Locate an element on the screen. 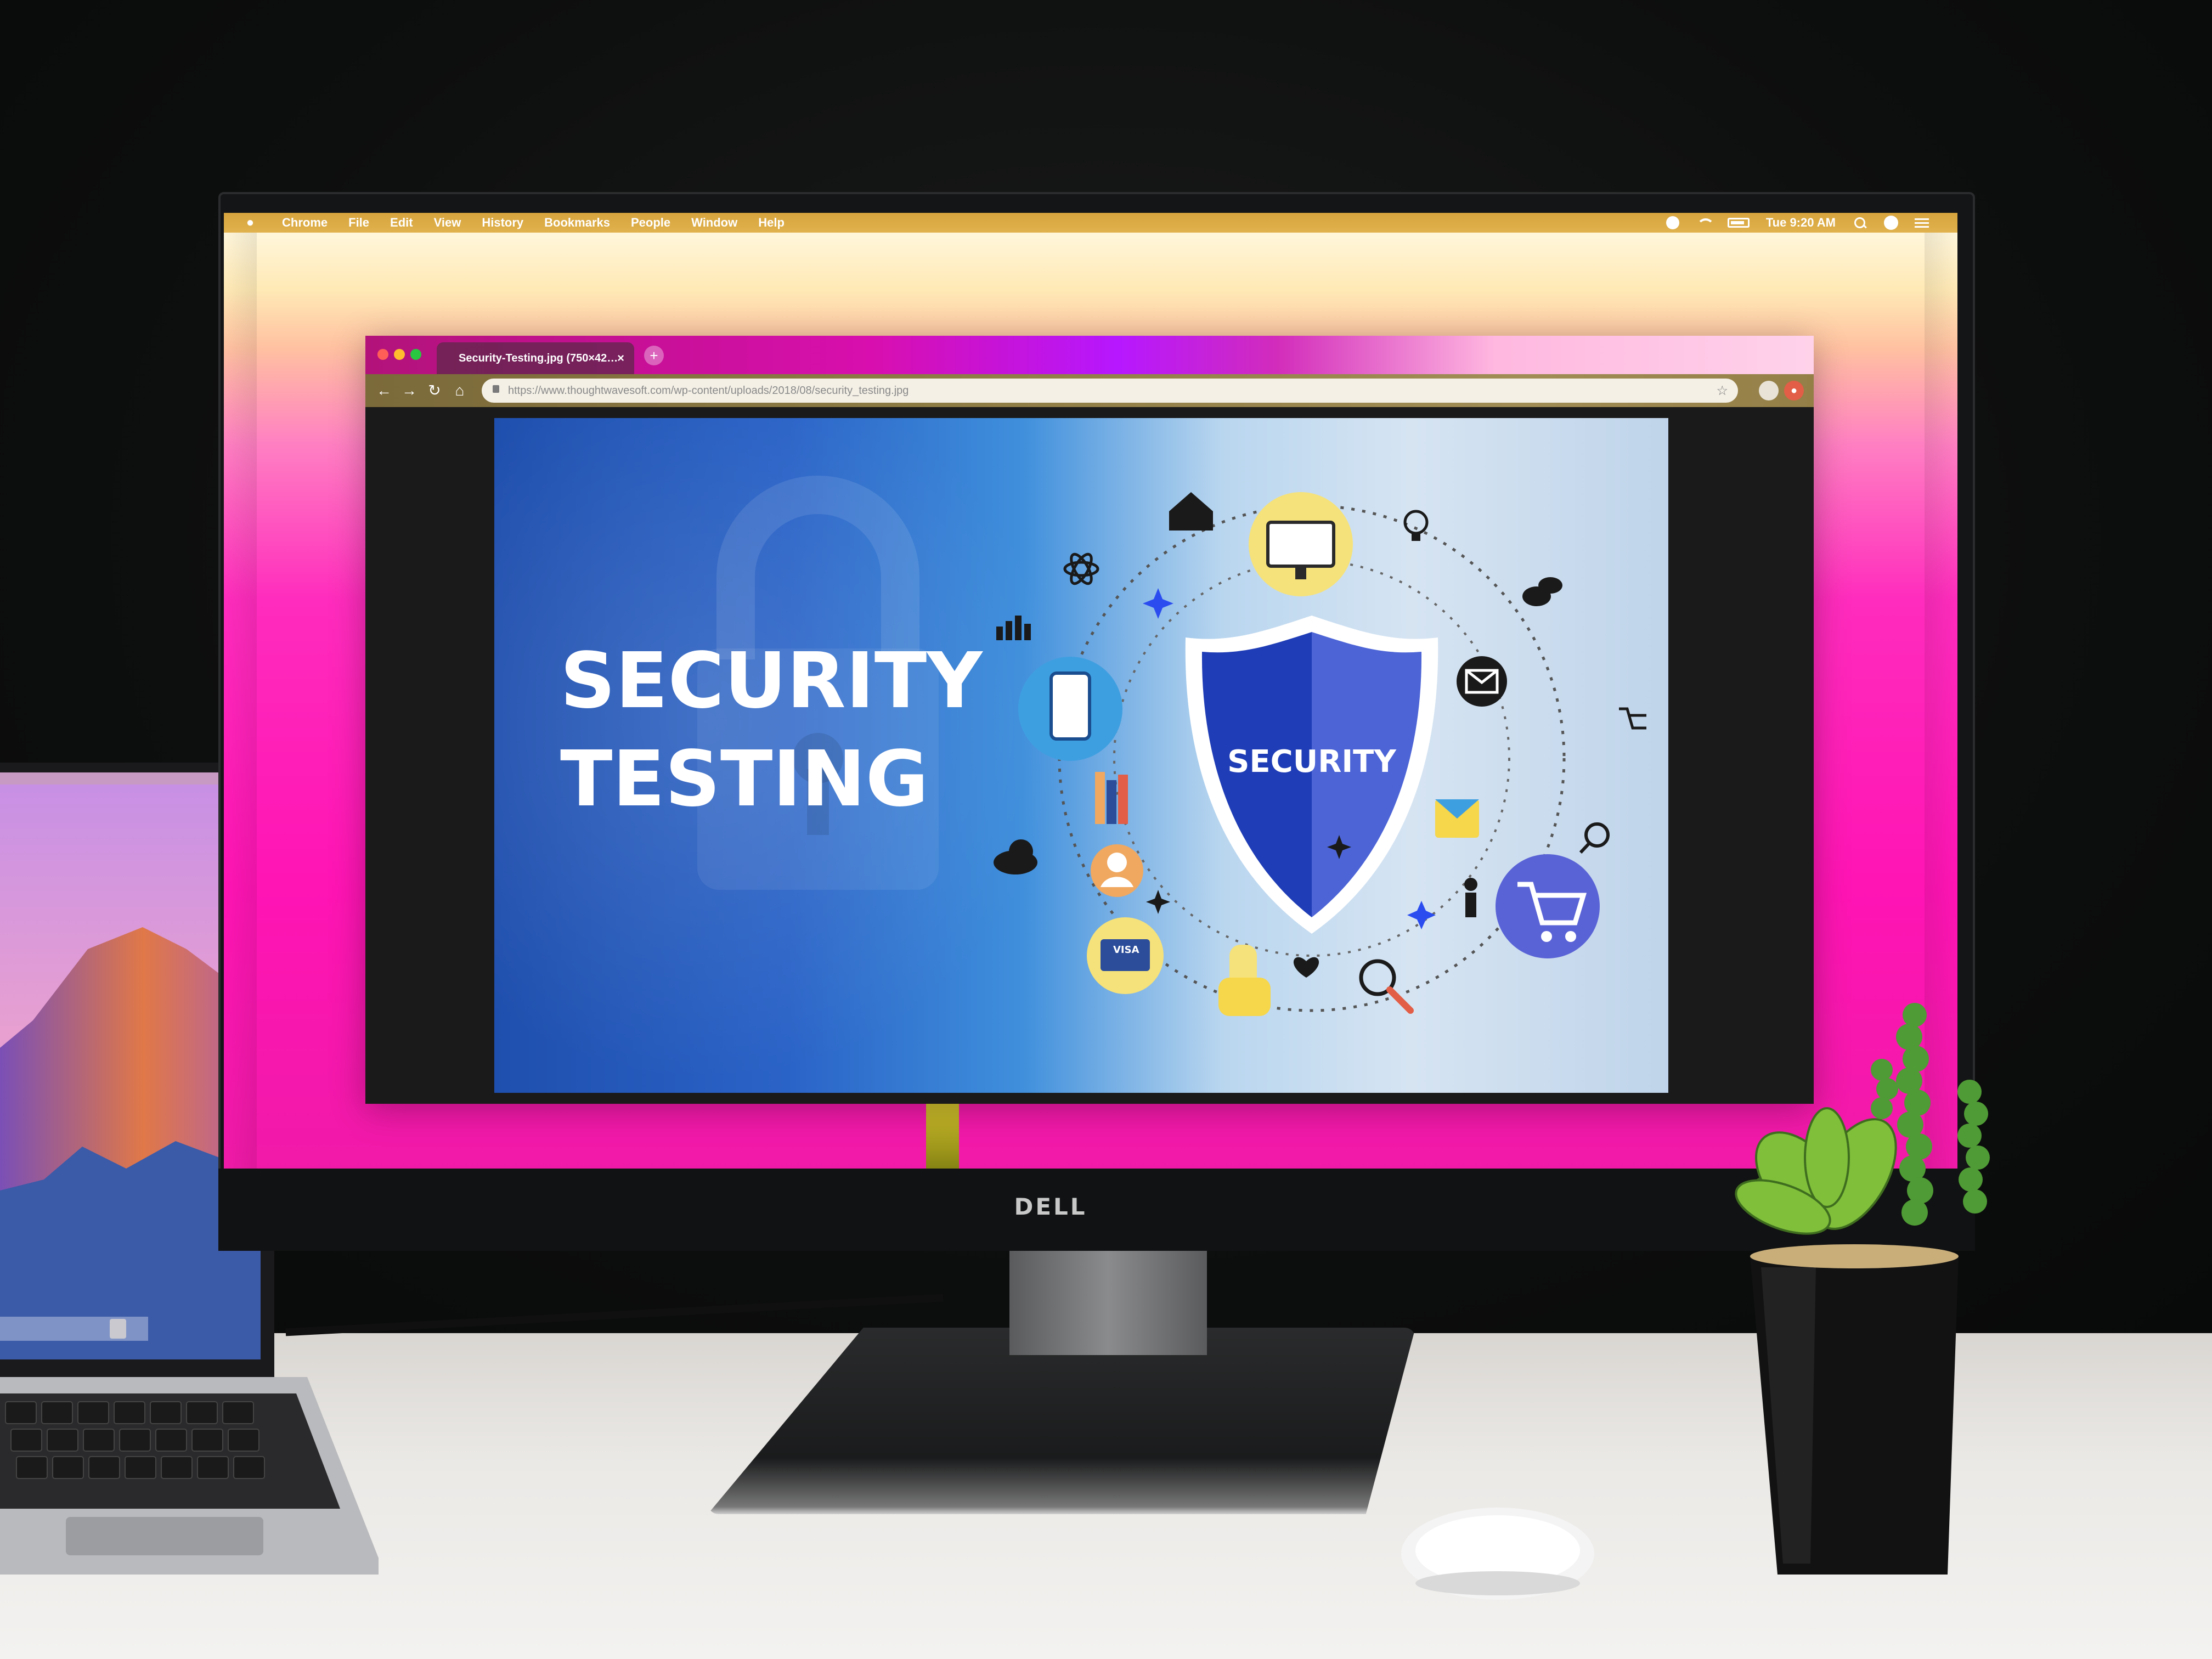 Image resolution: width=2212 pixels, height=1659 pixels. slide-title: SECURITY TESTING is located at coordinates (771, 730).